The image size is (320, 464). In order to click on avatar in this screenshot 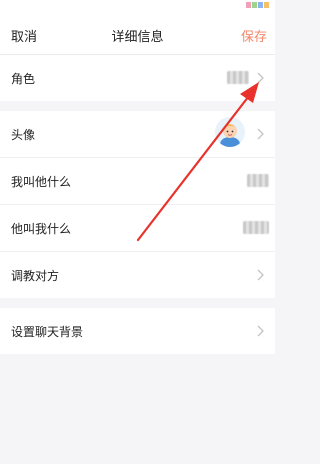, I will do `click(230, 132)`.